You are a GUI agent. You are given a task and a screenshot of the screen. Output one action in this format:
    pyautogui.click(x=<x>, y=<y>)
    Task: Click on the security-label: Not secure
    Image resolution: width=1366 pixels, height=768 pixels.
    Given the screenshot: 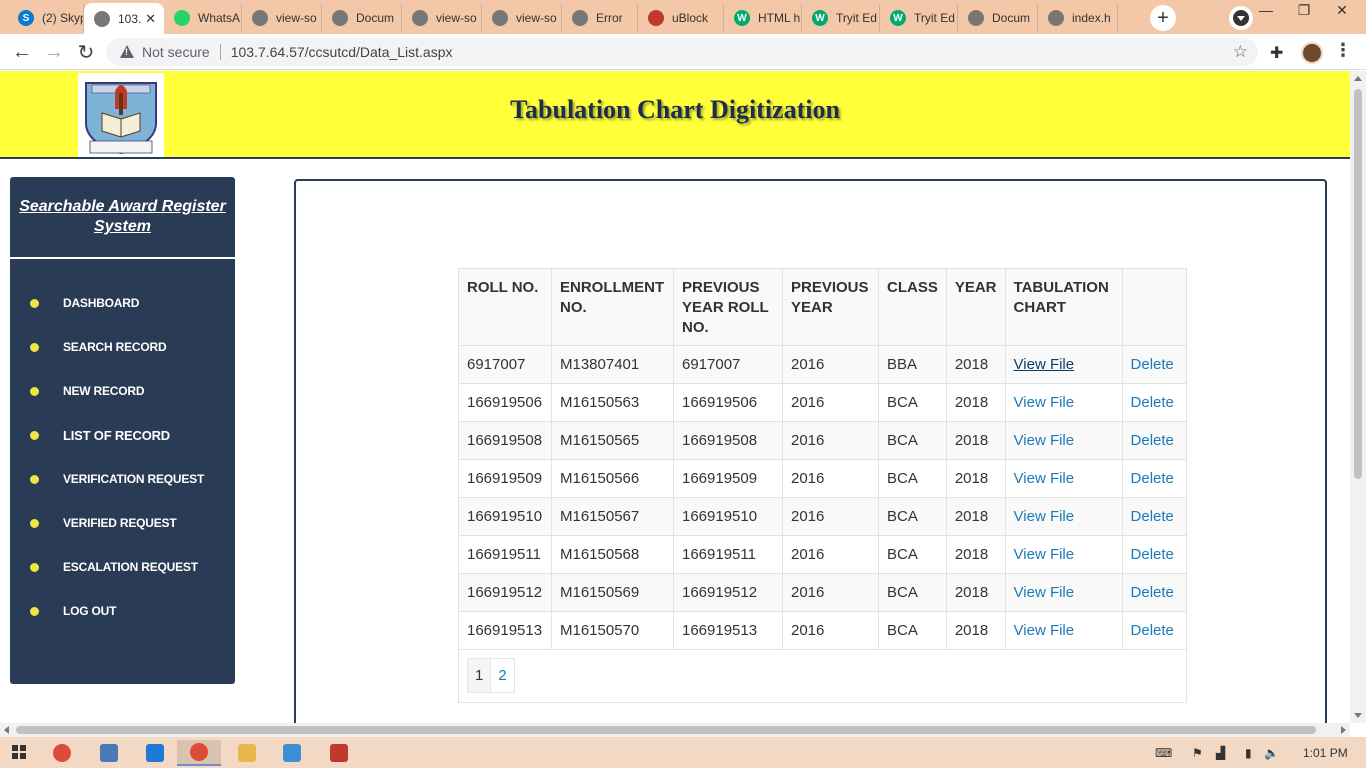 What is the action you would take?
    pyautogui.click(x=176, y=52)
    